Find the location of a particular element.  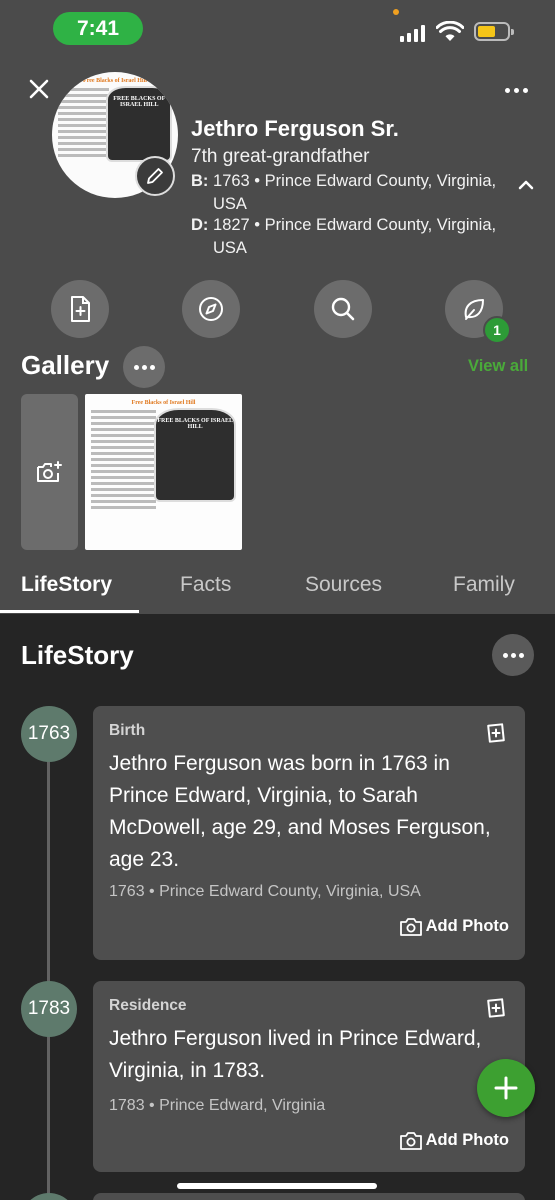

compass-icon is located at coordinates (211, 309).